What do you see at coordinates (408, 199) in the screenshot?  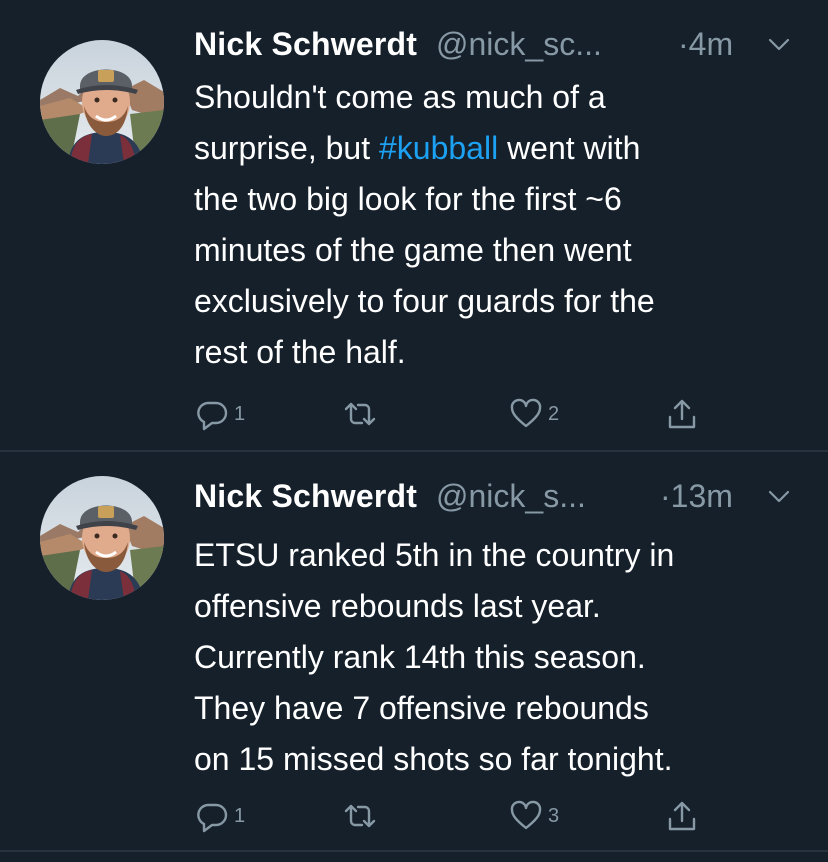 I see `tweet-text-line: the two big look for the first ~6` at bounding box center [408, 199].